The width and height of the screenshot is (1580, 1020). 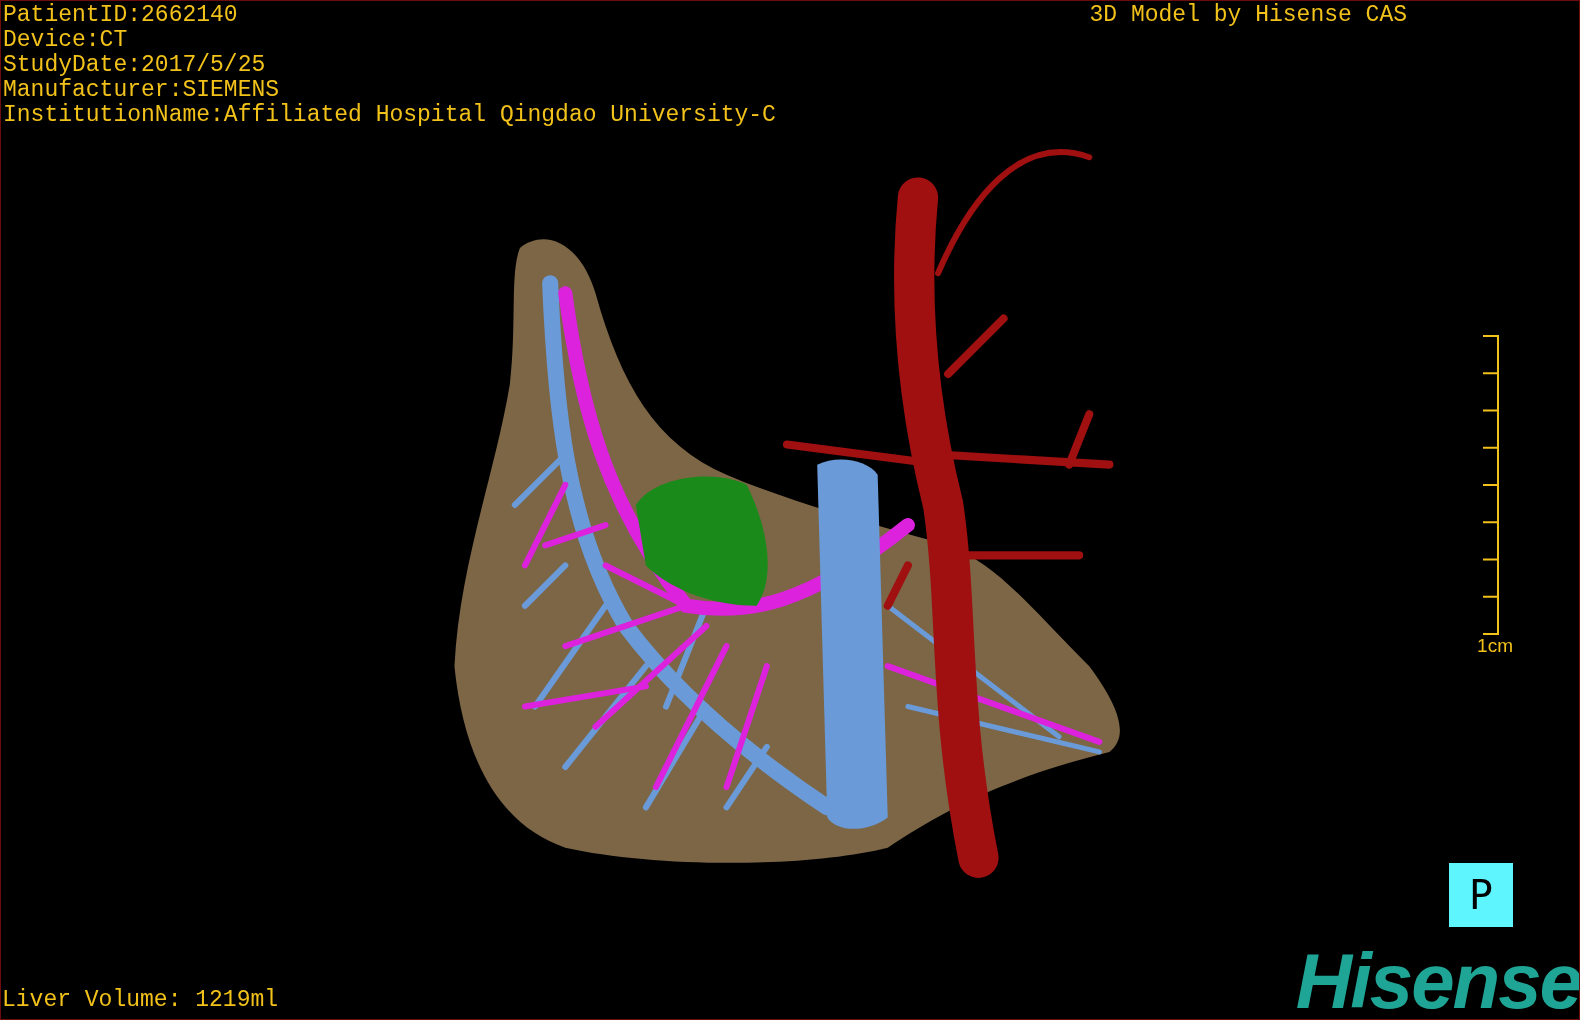 I want to click on patient-info-text: PatientID:2662140, so click(x=121, y=15).